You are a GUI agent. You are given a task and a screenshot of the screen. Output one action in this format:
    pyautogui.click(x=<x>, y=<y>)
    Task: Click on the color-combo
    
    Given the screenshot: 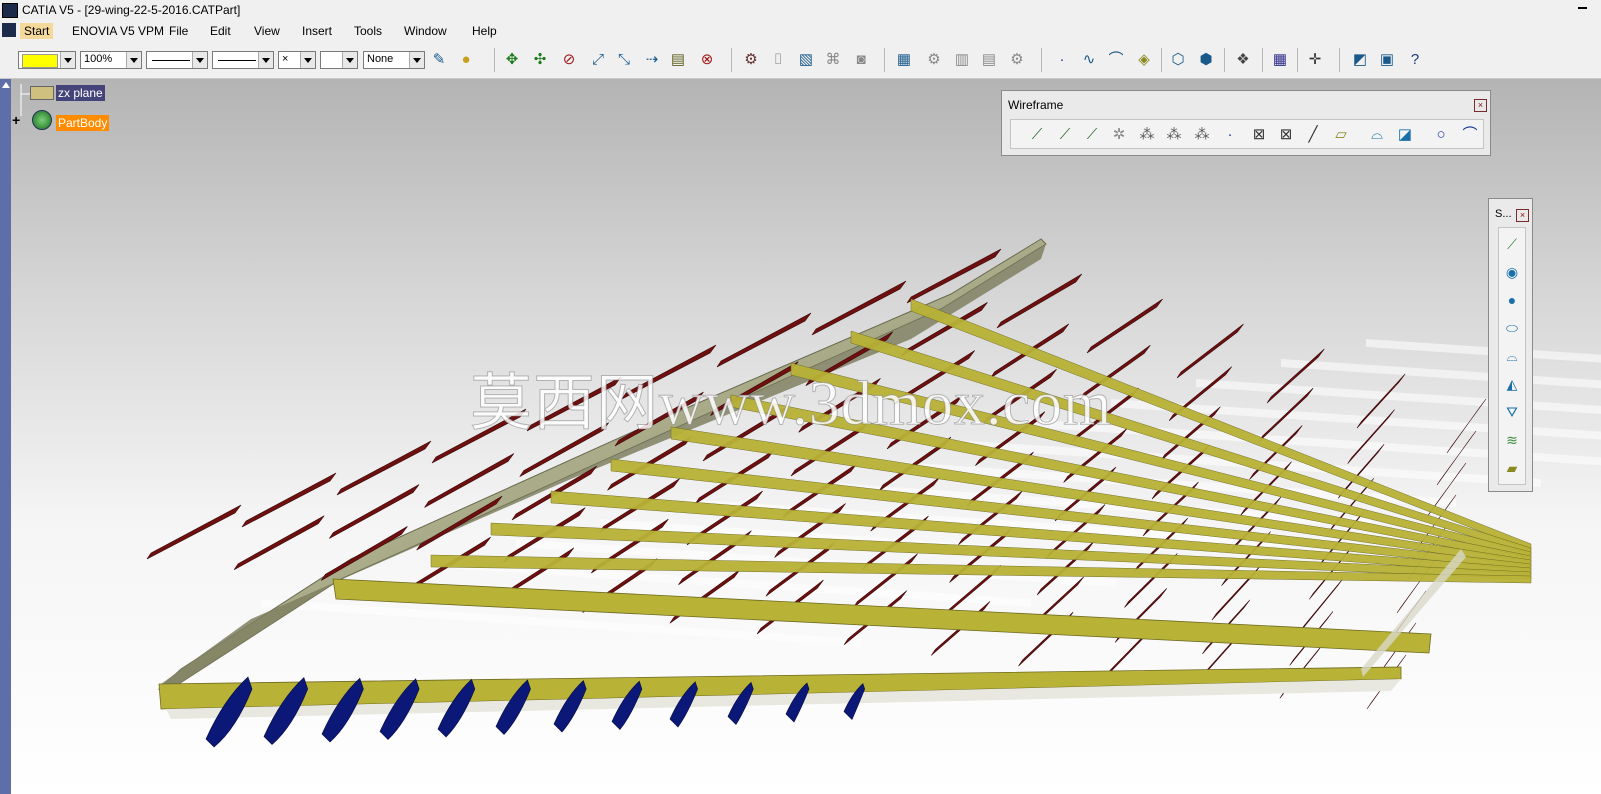 What is the action you would take?
    pyautogui.click(x=47, y=60)
    